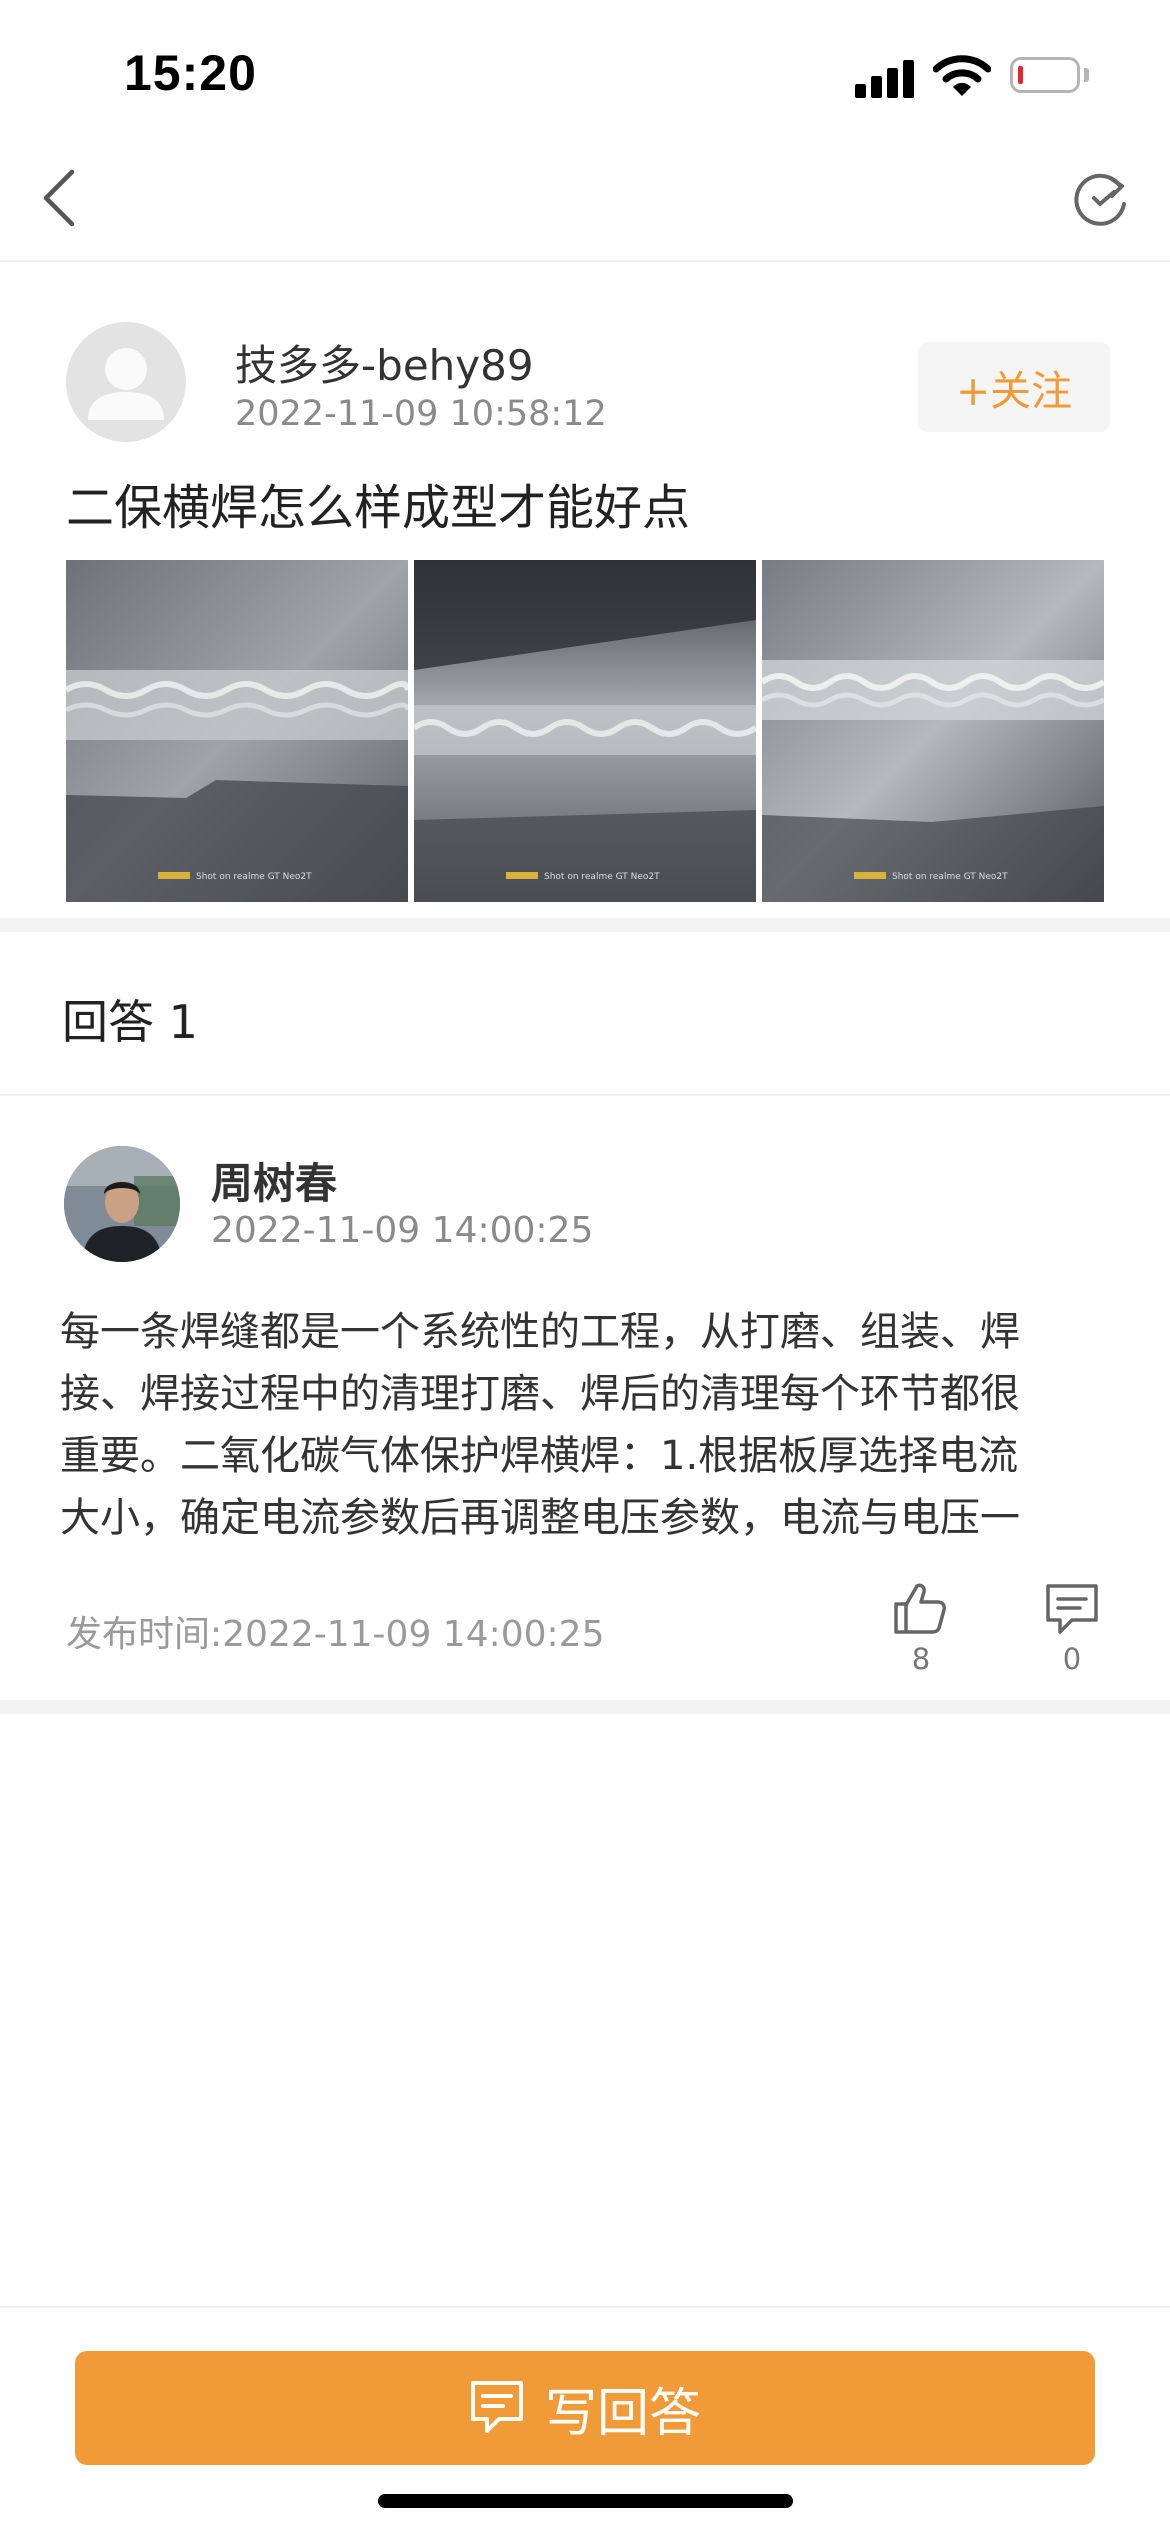 The width and height of the screenshot is (1170, 2532). What do you see at coordinates (1072, 1659) in the screenshot?
I see `comment-count: 0` at bounding box center [1072, 1659].